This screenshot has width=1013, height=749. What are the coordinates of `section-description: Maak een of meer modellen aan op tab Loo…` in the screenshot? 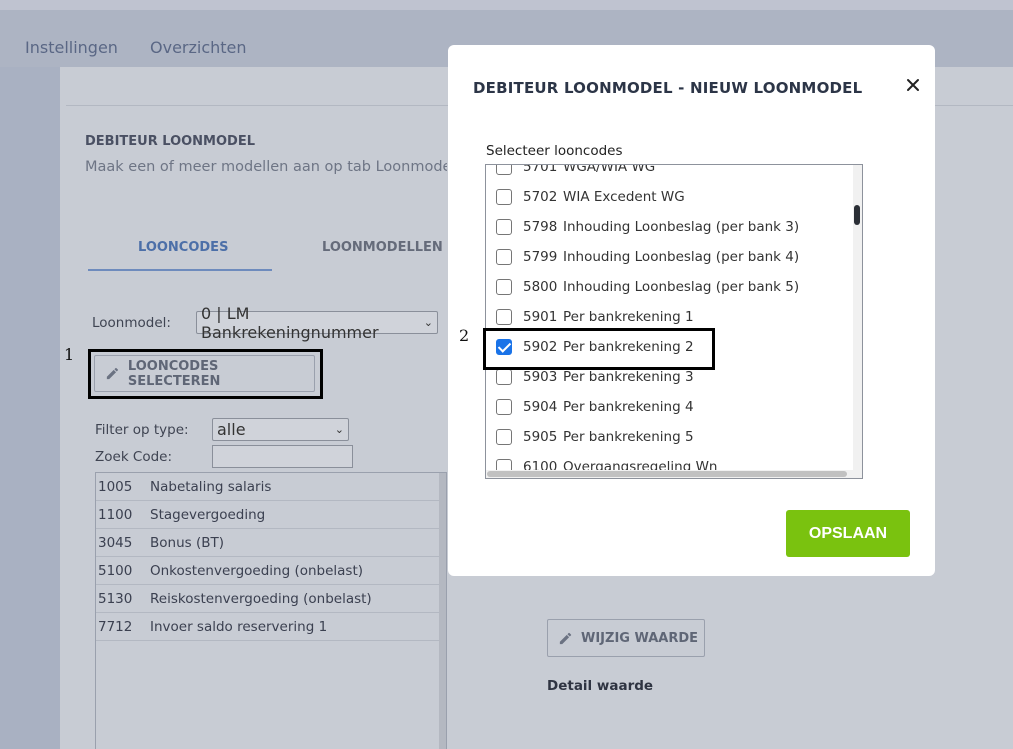 It's located at (266, 167).